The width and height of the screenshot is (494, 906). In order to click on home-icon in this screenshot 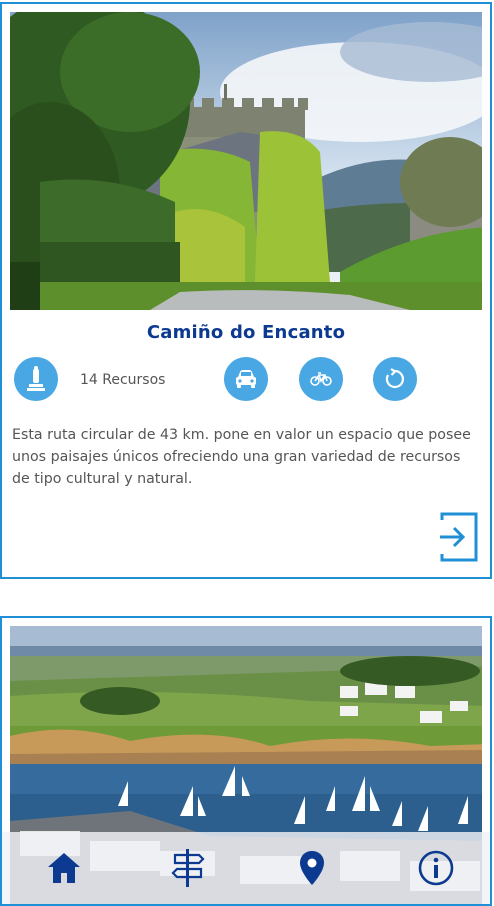, I will do `click(64, 868)`.